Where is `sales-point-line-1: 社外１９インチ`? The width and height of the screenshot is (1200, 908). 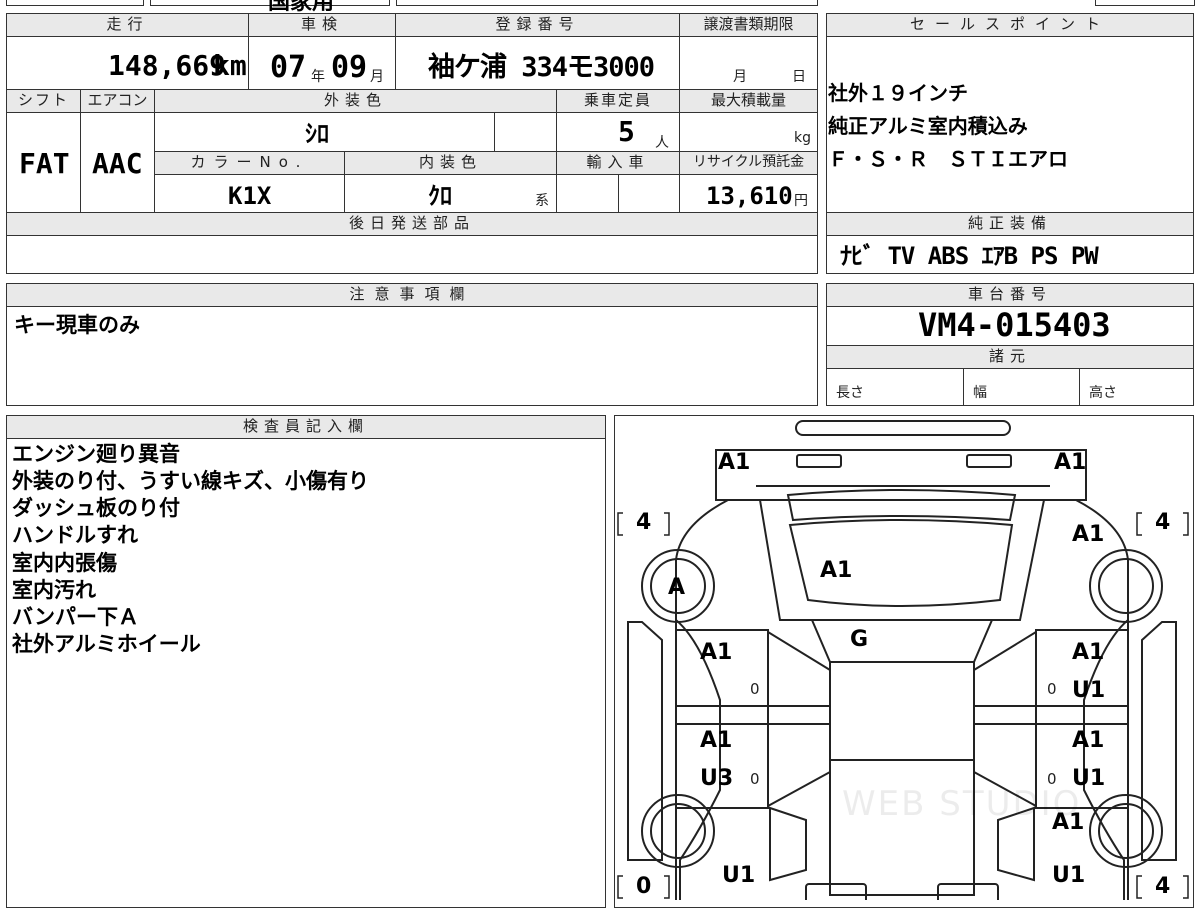
sales-point-line-1: 社外１９インチ is located at coordinates (898, 93).